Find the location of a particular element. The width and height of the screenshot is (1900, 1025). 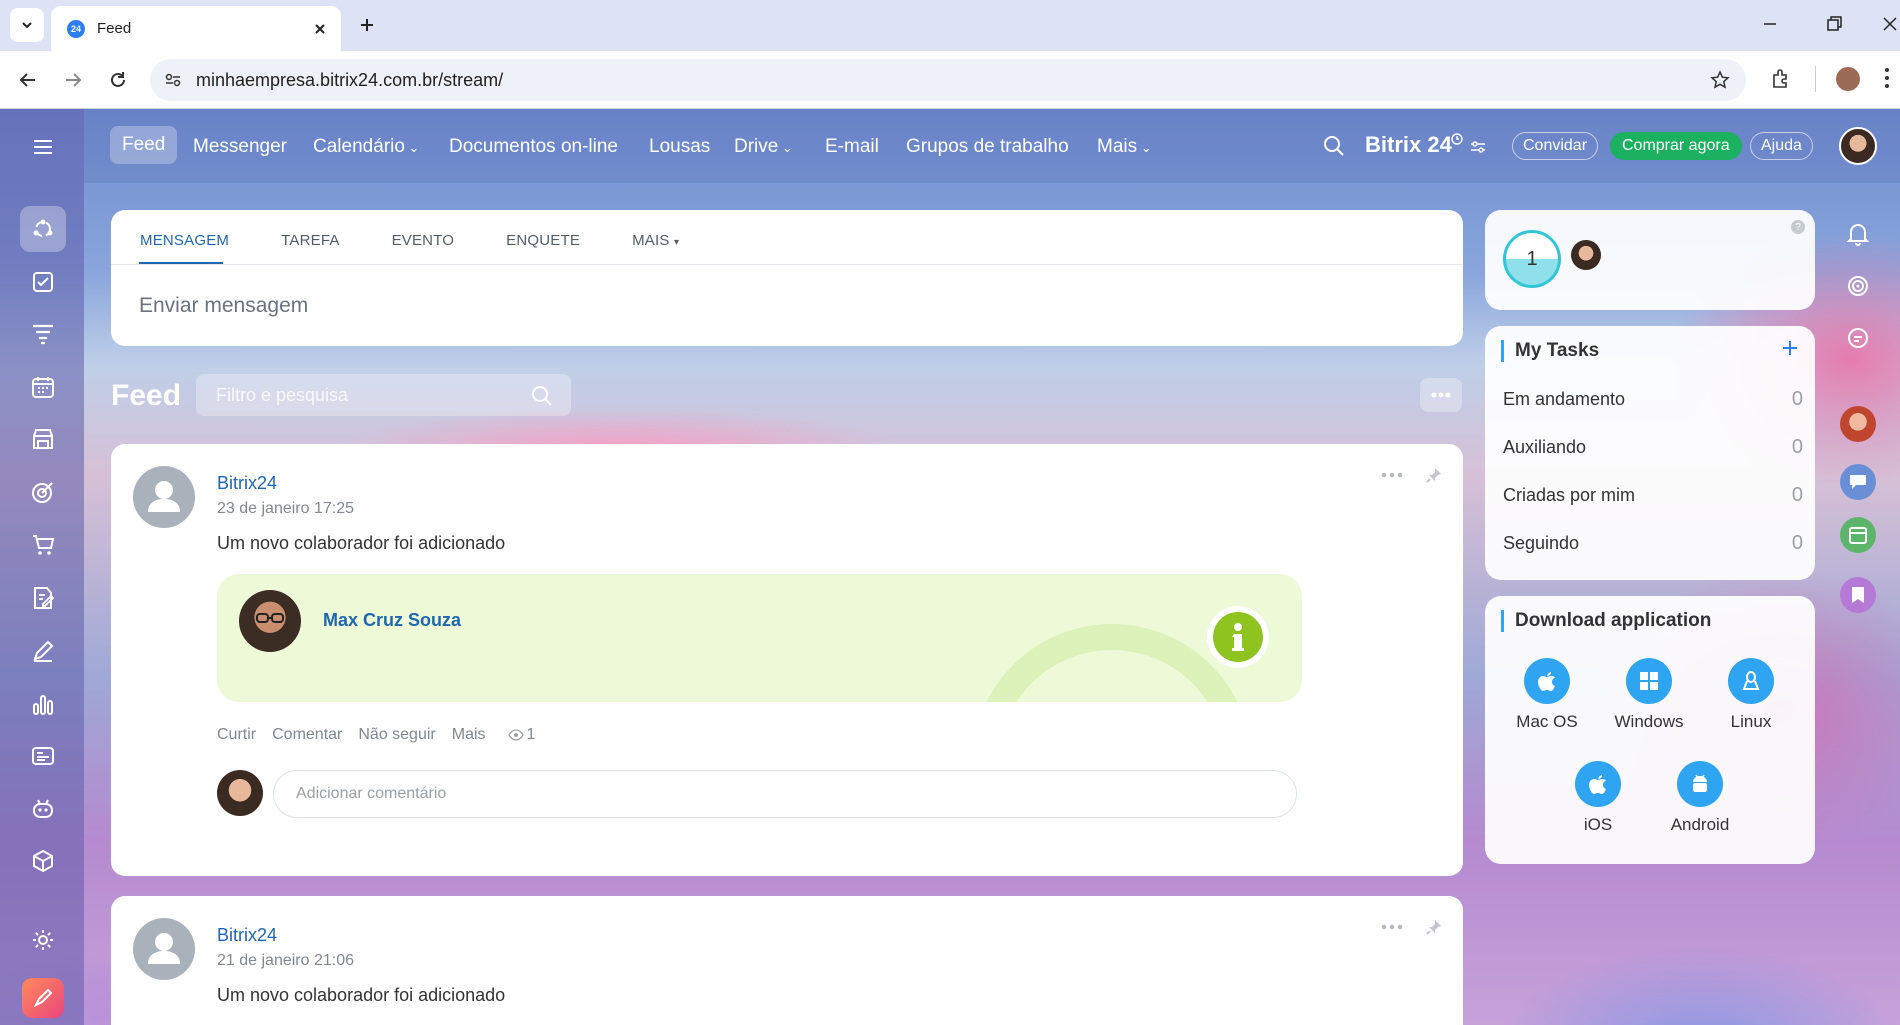

feed-settings-button is located at coordinates (1441, 395).